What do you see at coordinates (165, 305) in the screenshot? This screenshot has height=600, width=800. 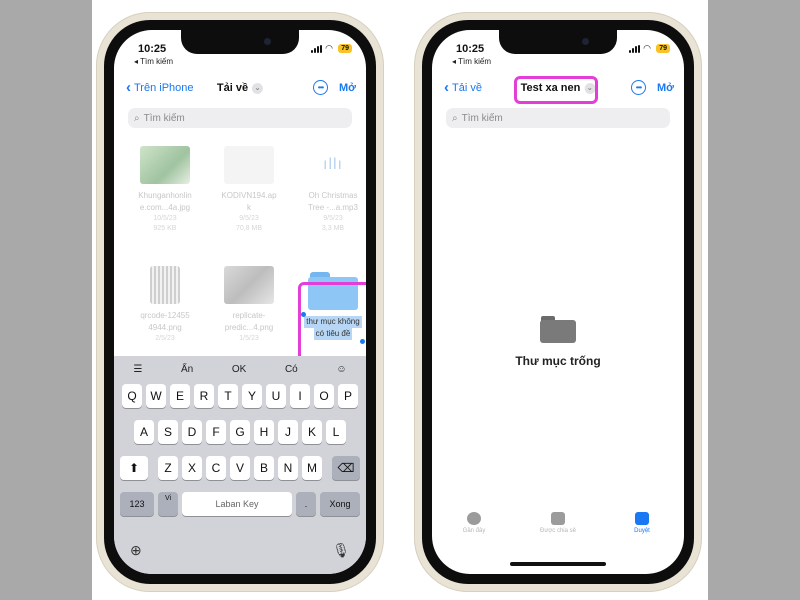 I see `file-item: qrcode-12455 4944.png 2/5/23` at bounding box center [165, 305].